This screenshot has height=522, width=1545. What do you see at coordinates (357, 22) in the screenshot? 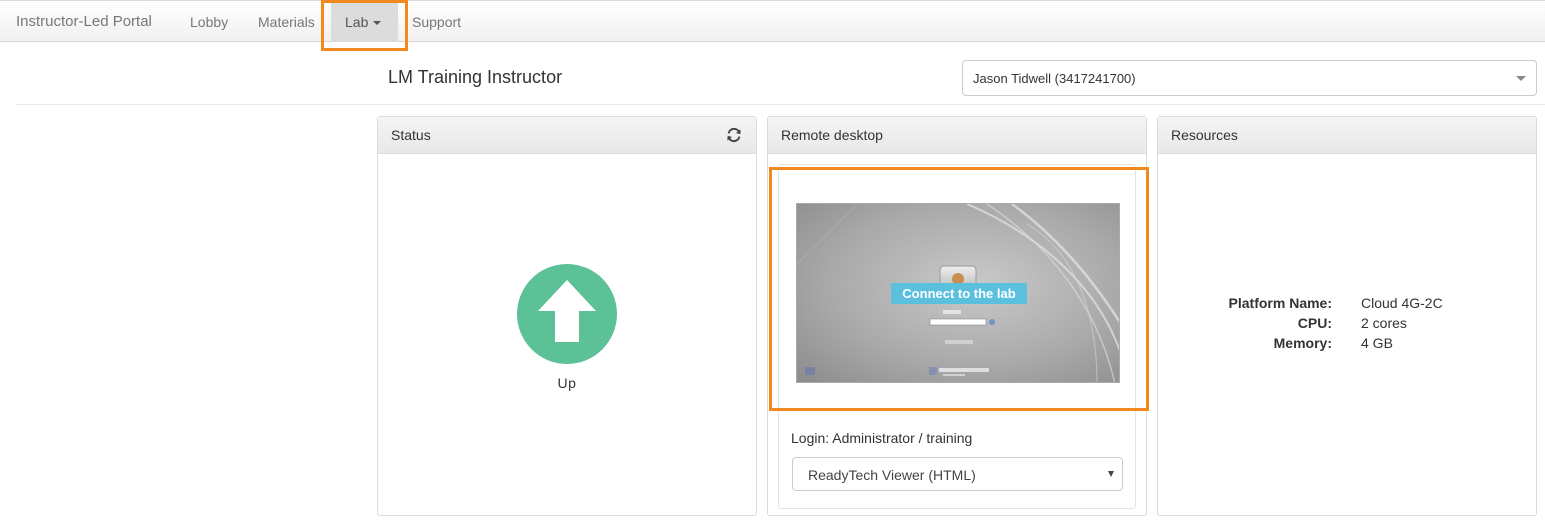
I see `nav-lab-label: Lab` at bounding box center [357, 22].